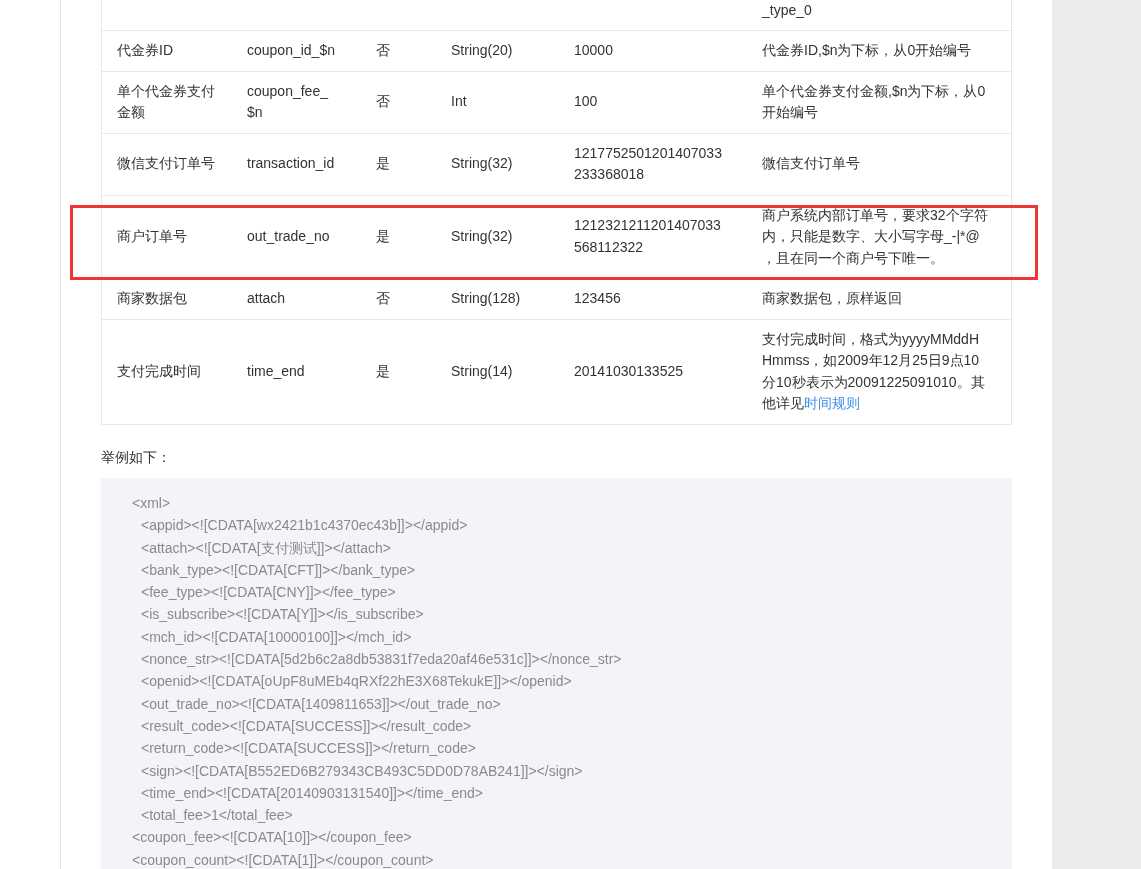 This screenshot has height=869, width=1141. I want to click on table-cell: 20141030133525, so click(653, 372).